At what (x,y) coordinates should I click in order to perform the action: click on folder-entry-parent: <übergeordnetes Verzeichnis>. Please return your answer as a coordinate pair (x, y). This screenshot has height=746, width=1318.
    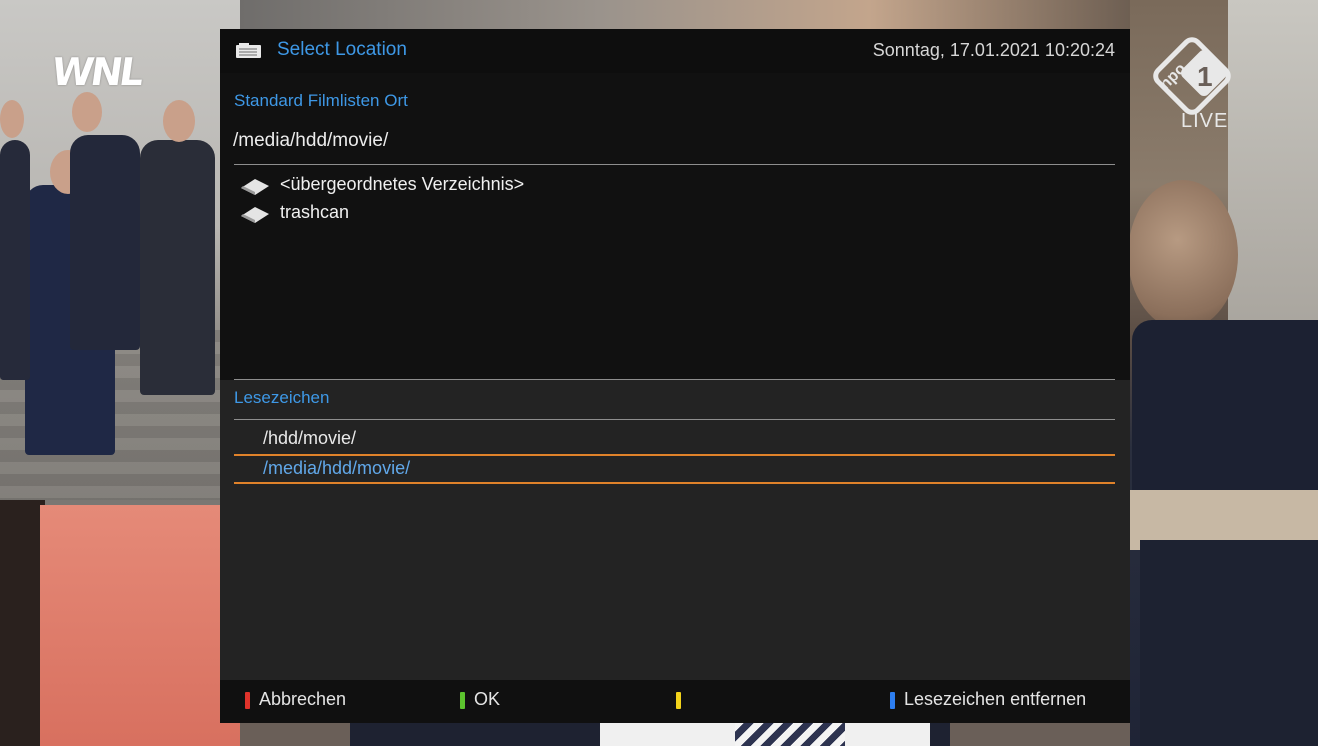
    Looking at the image, I should click on (670, 187).